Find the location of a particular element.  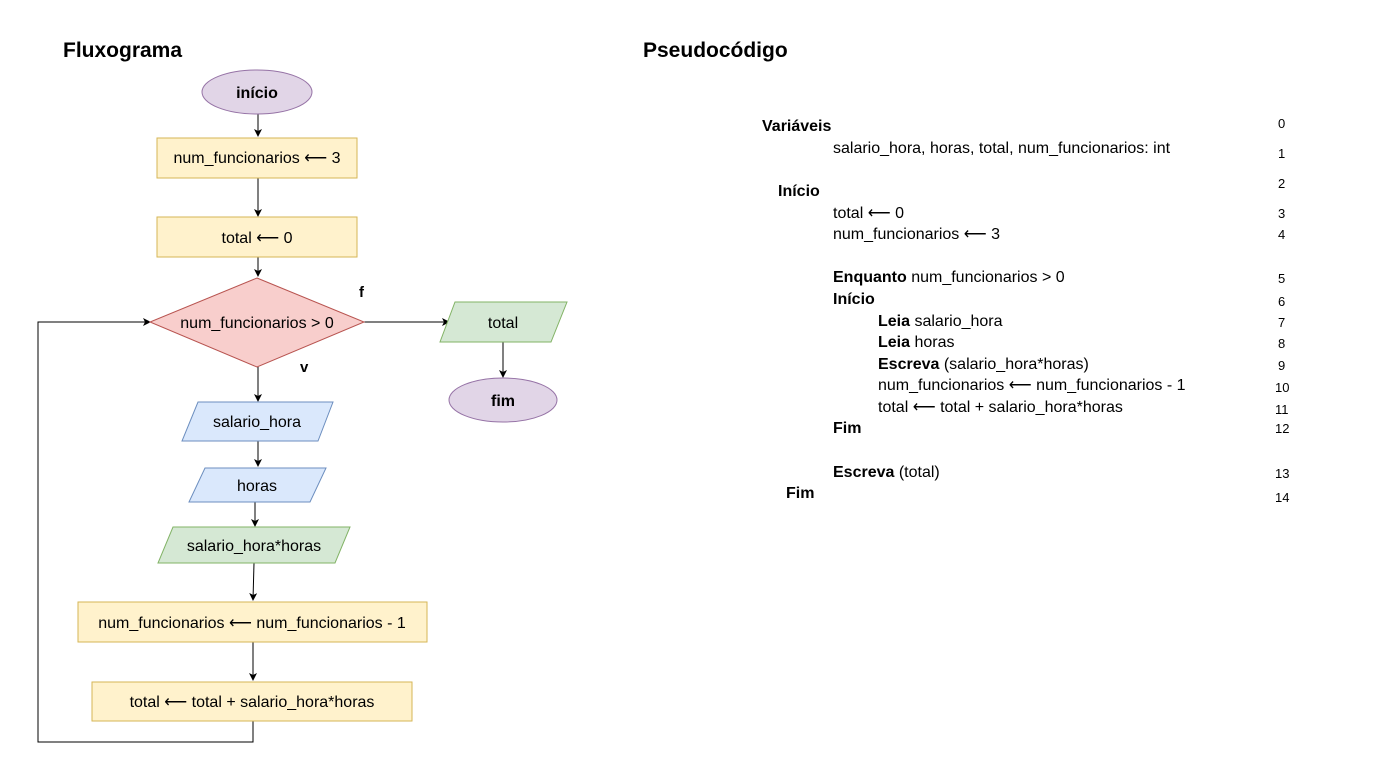

line-number: 14 is located at coordinates (1282, 497).